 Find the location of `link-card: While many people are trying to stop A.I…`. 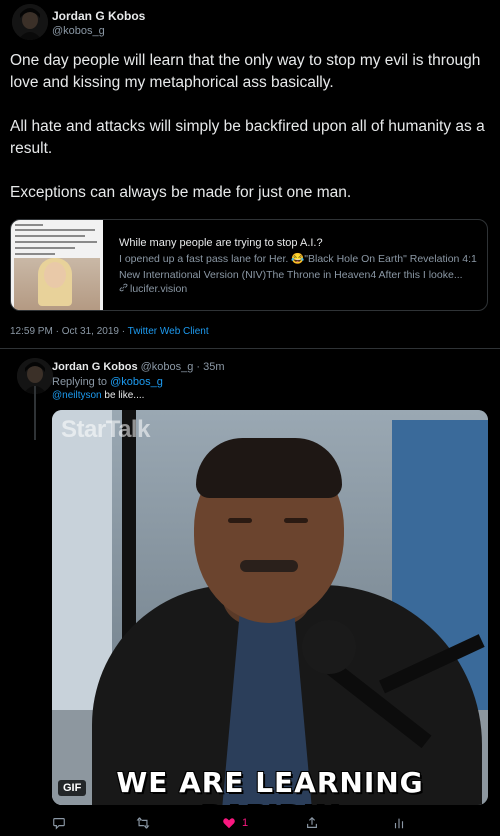

link-card: While many people are trying to stop A.I… is located at coordinates (249, 265).